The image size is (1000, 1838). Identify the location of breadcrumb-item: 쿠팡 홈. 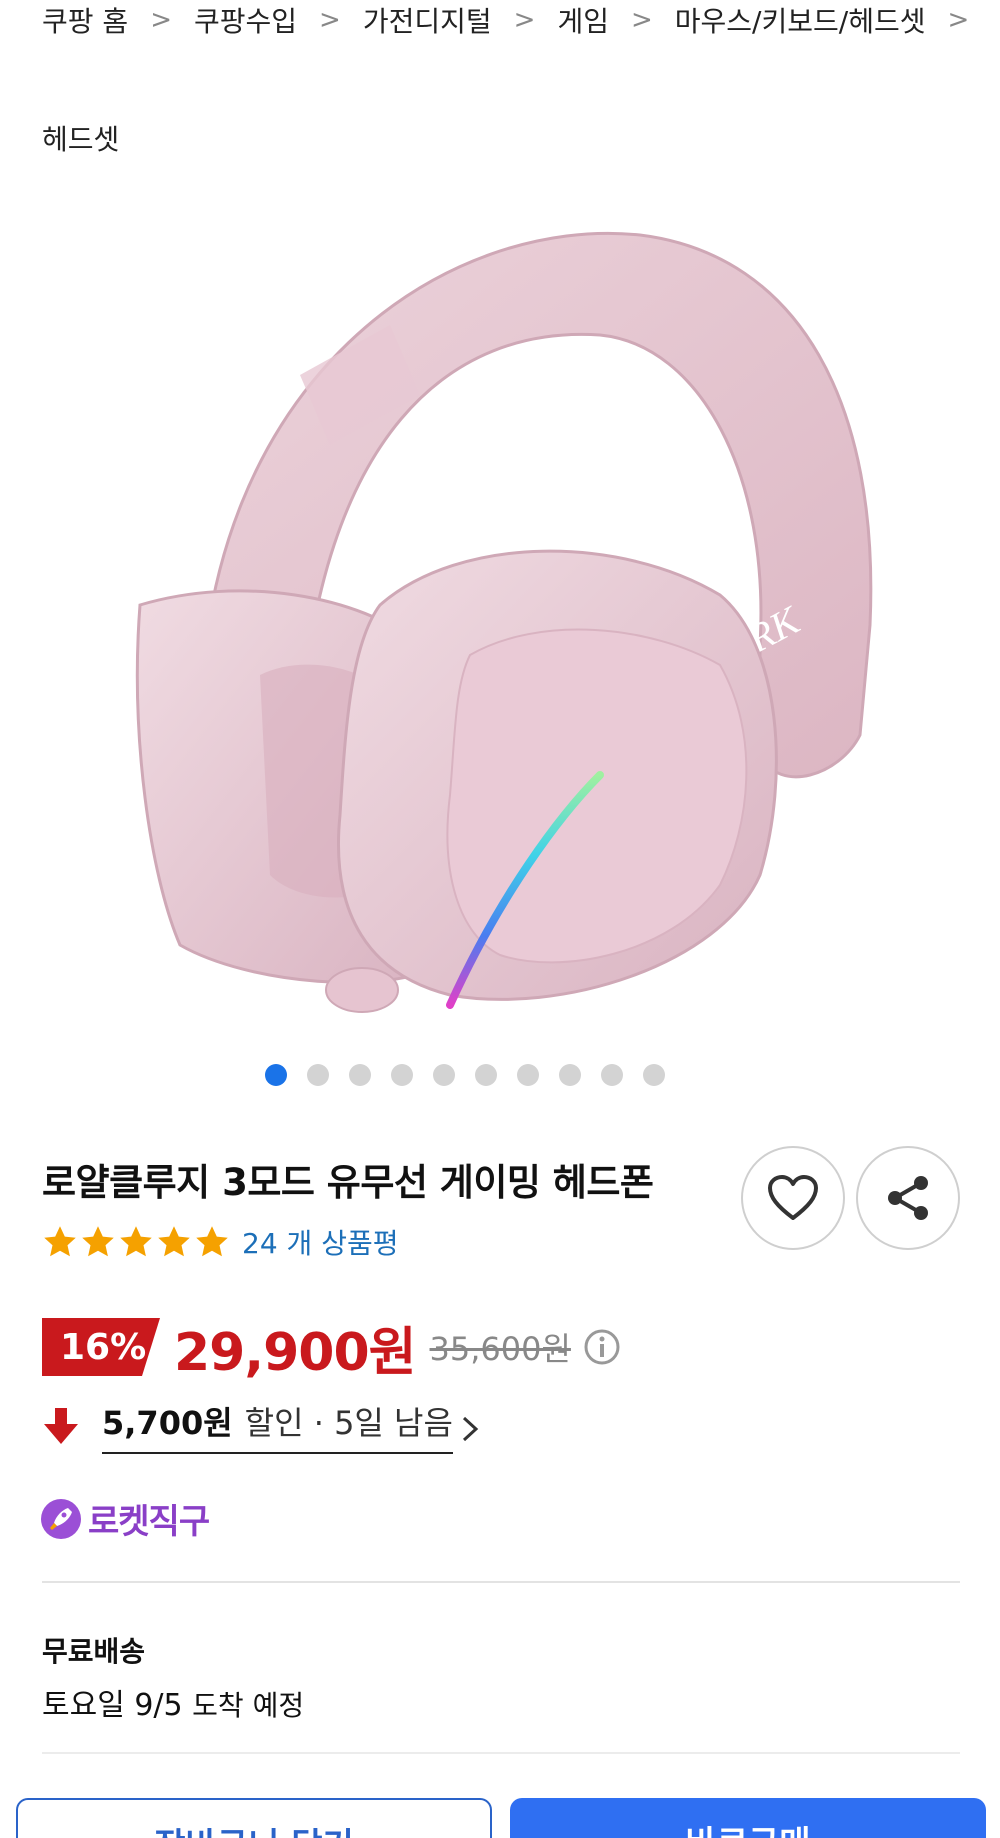
(85, 20).